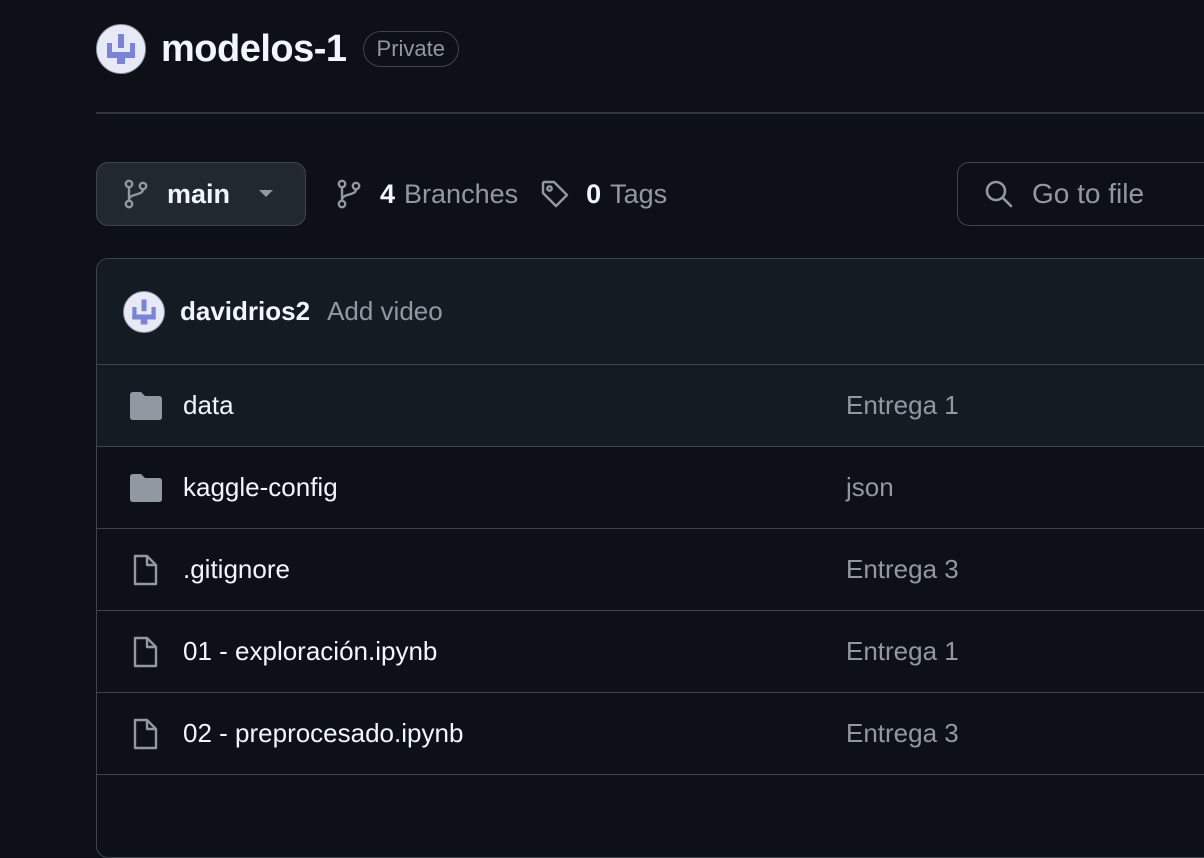 The height and width of the screenshot is (858, 1204). I want to click on tags-link: 0 Tags, so click(603, 194).